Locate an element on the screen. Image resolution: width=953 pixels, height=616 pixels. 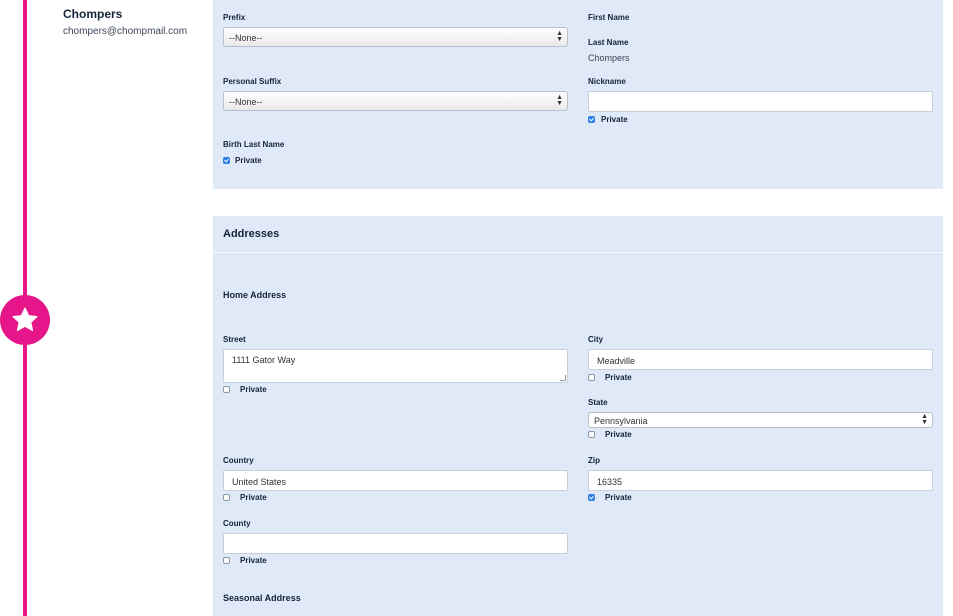
star-icon is located at coordinates (25, 319).